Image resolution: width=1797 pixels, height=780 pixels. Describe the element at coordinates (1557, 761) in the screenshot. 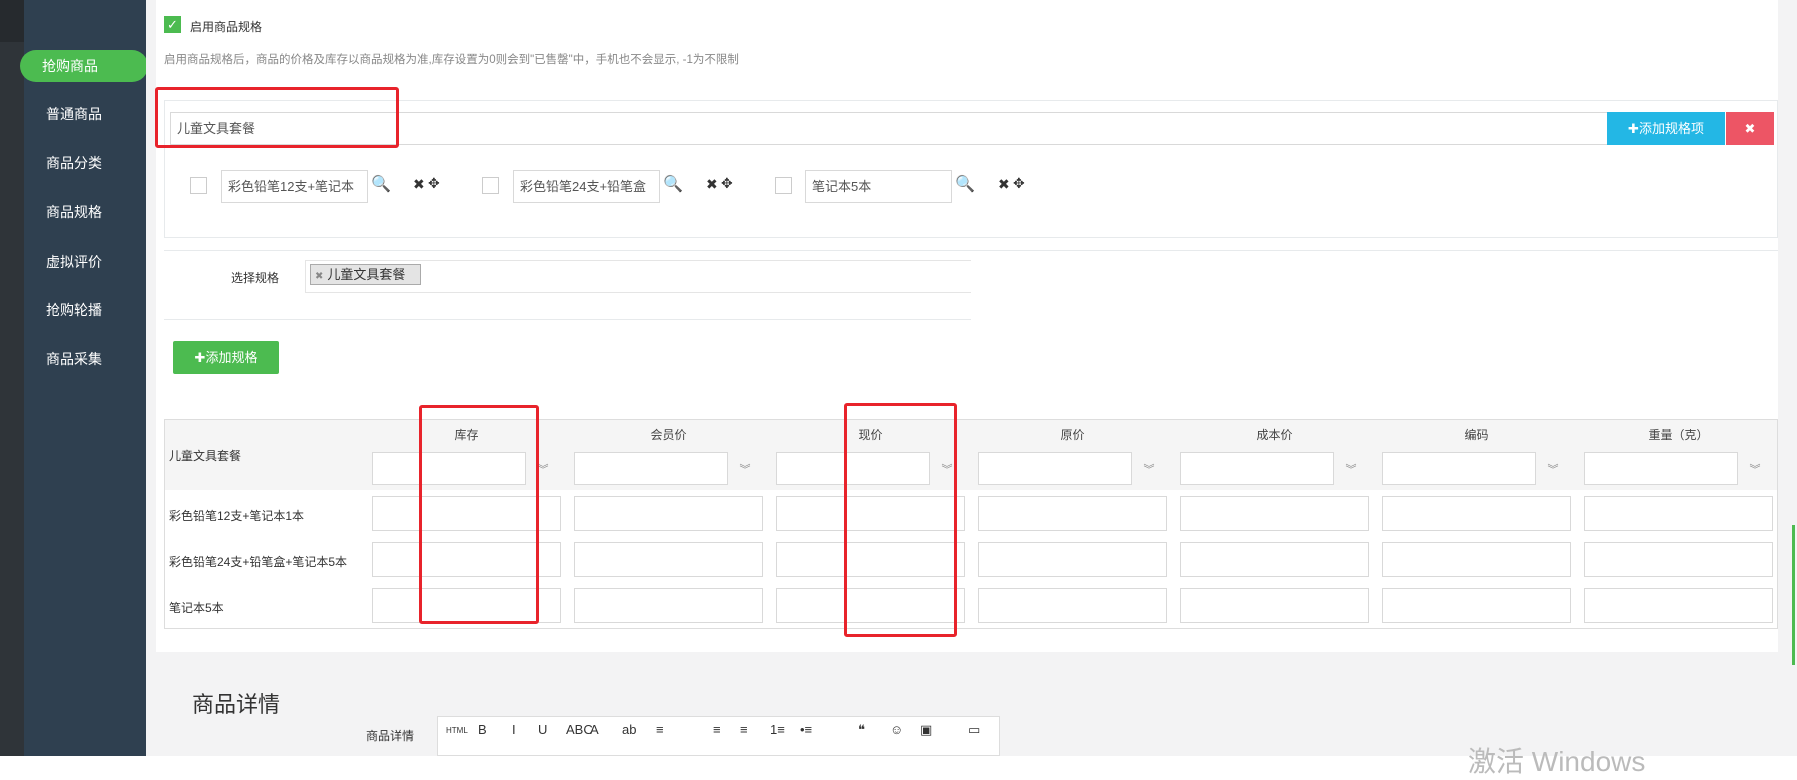

I see `windows-activation-watermark: 激活 Windows` at that location.